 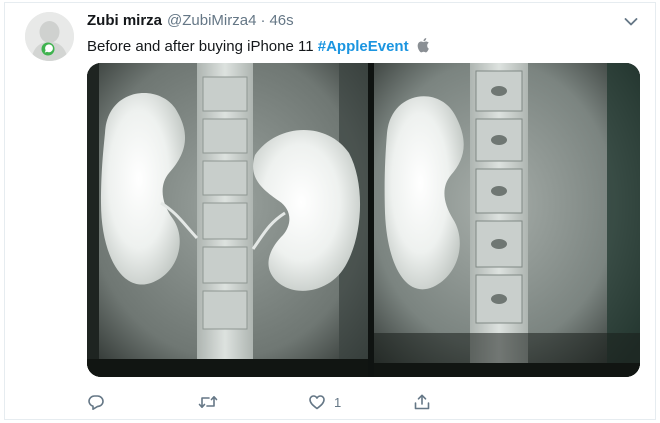 I want to click on reply-icon, so click(x=96, y=402).